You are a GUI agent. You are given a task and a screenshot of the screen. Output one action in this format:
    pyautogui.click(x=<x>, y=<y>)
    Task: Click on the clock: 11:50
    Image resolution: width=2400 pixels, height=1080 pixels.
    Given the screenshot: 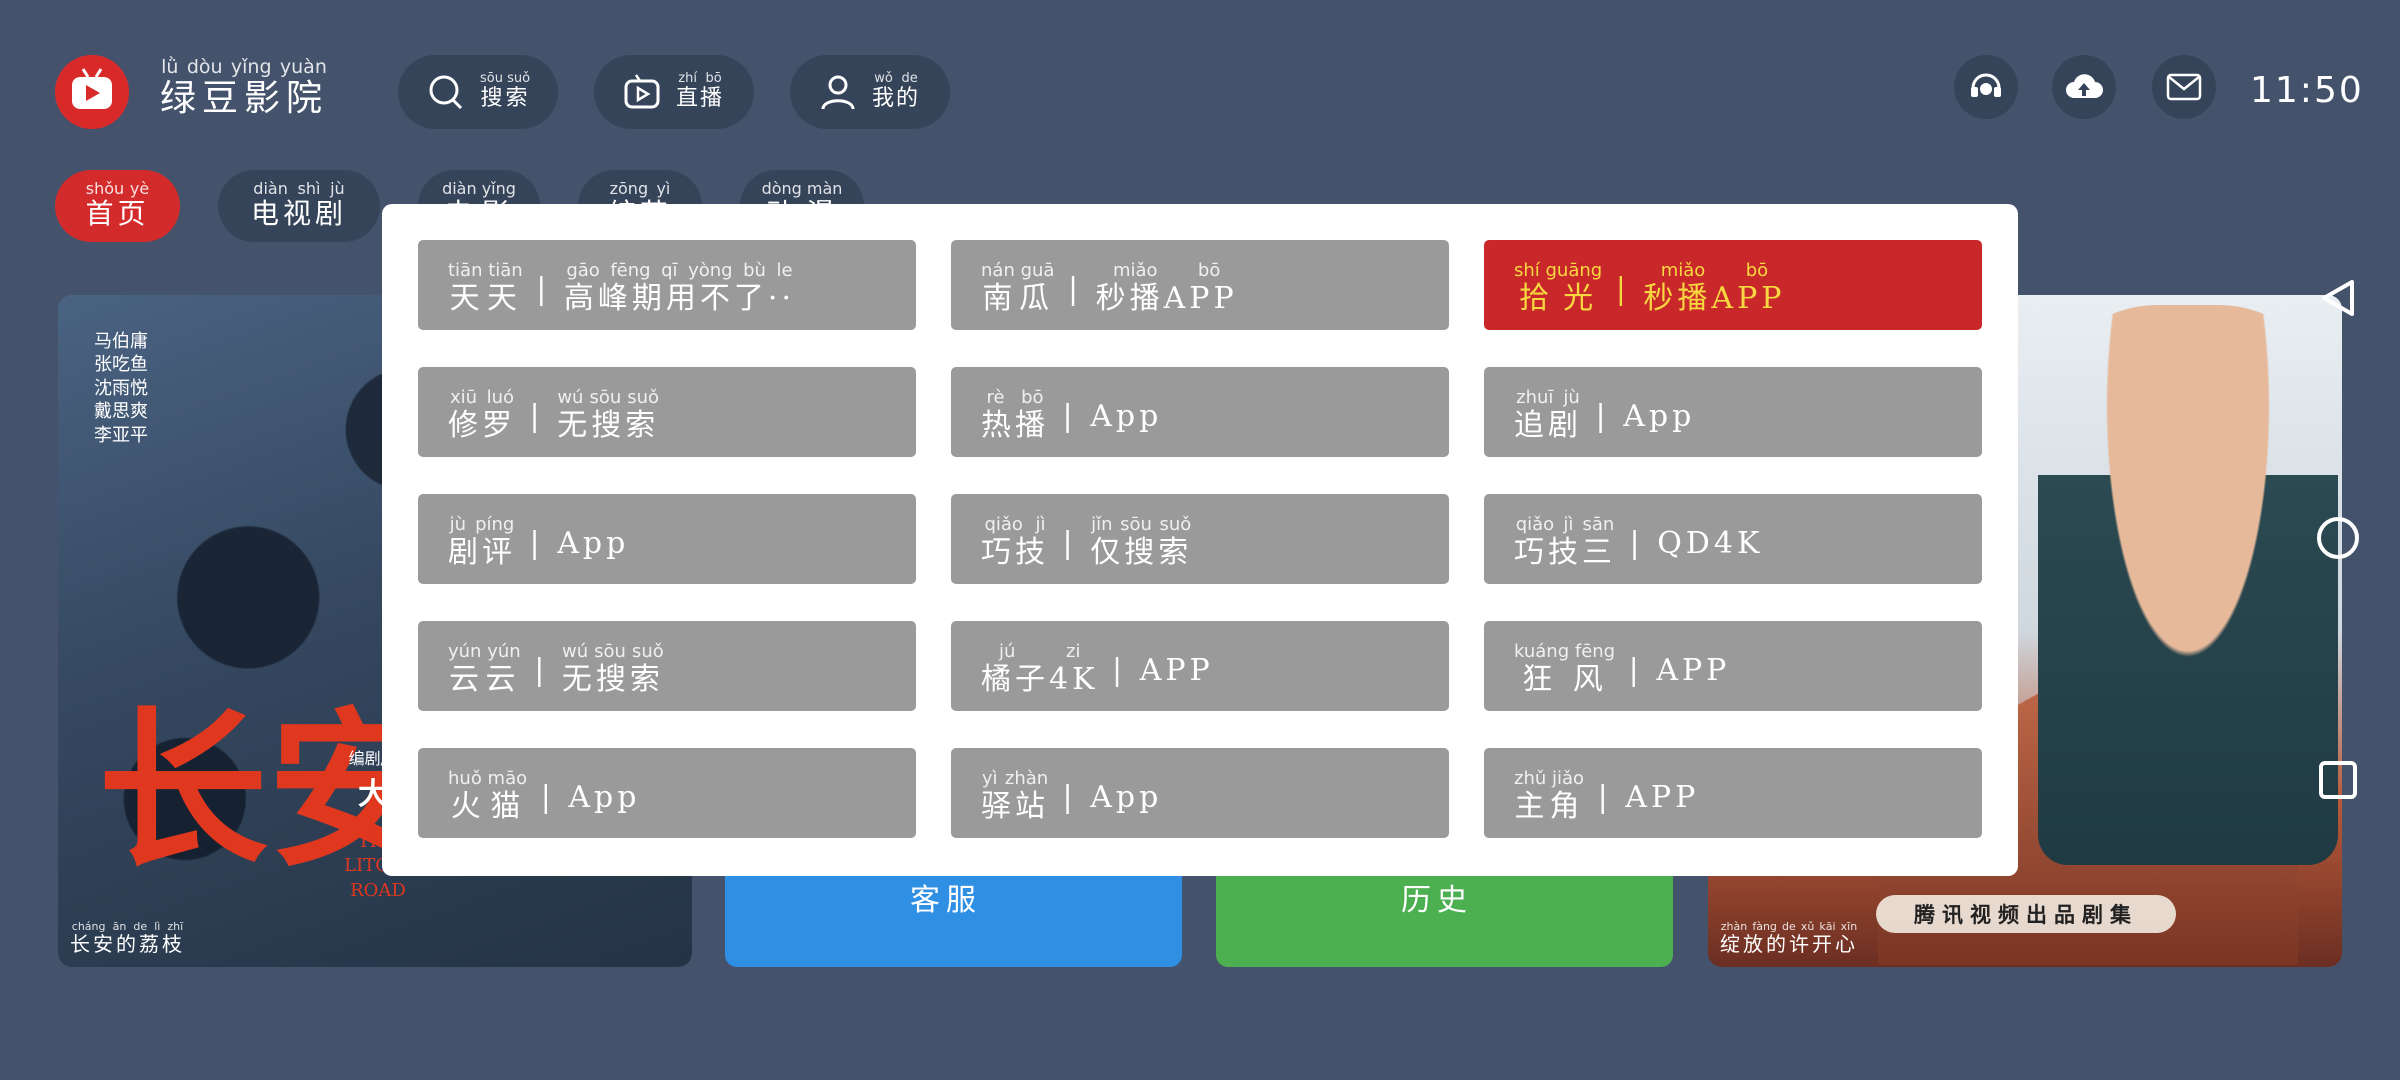 What is the action you would take?
    pyautogui.click(x=2307, y=90)
    